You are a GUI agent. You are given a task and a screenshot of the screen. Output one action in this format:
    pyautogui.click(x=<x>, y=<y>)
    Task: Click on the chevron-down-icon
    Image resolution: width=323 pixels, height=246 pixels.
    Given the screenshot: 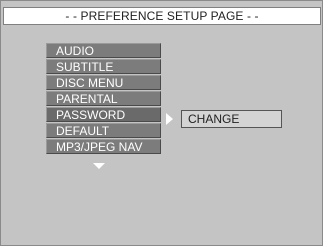 What is the action you would take?
    pyautogui.click(x=99, y=166)
    